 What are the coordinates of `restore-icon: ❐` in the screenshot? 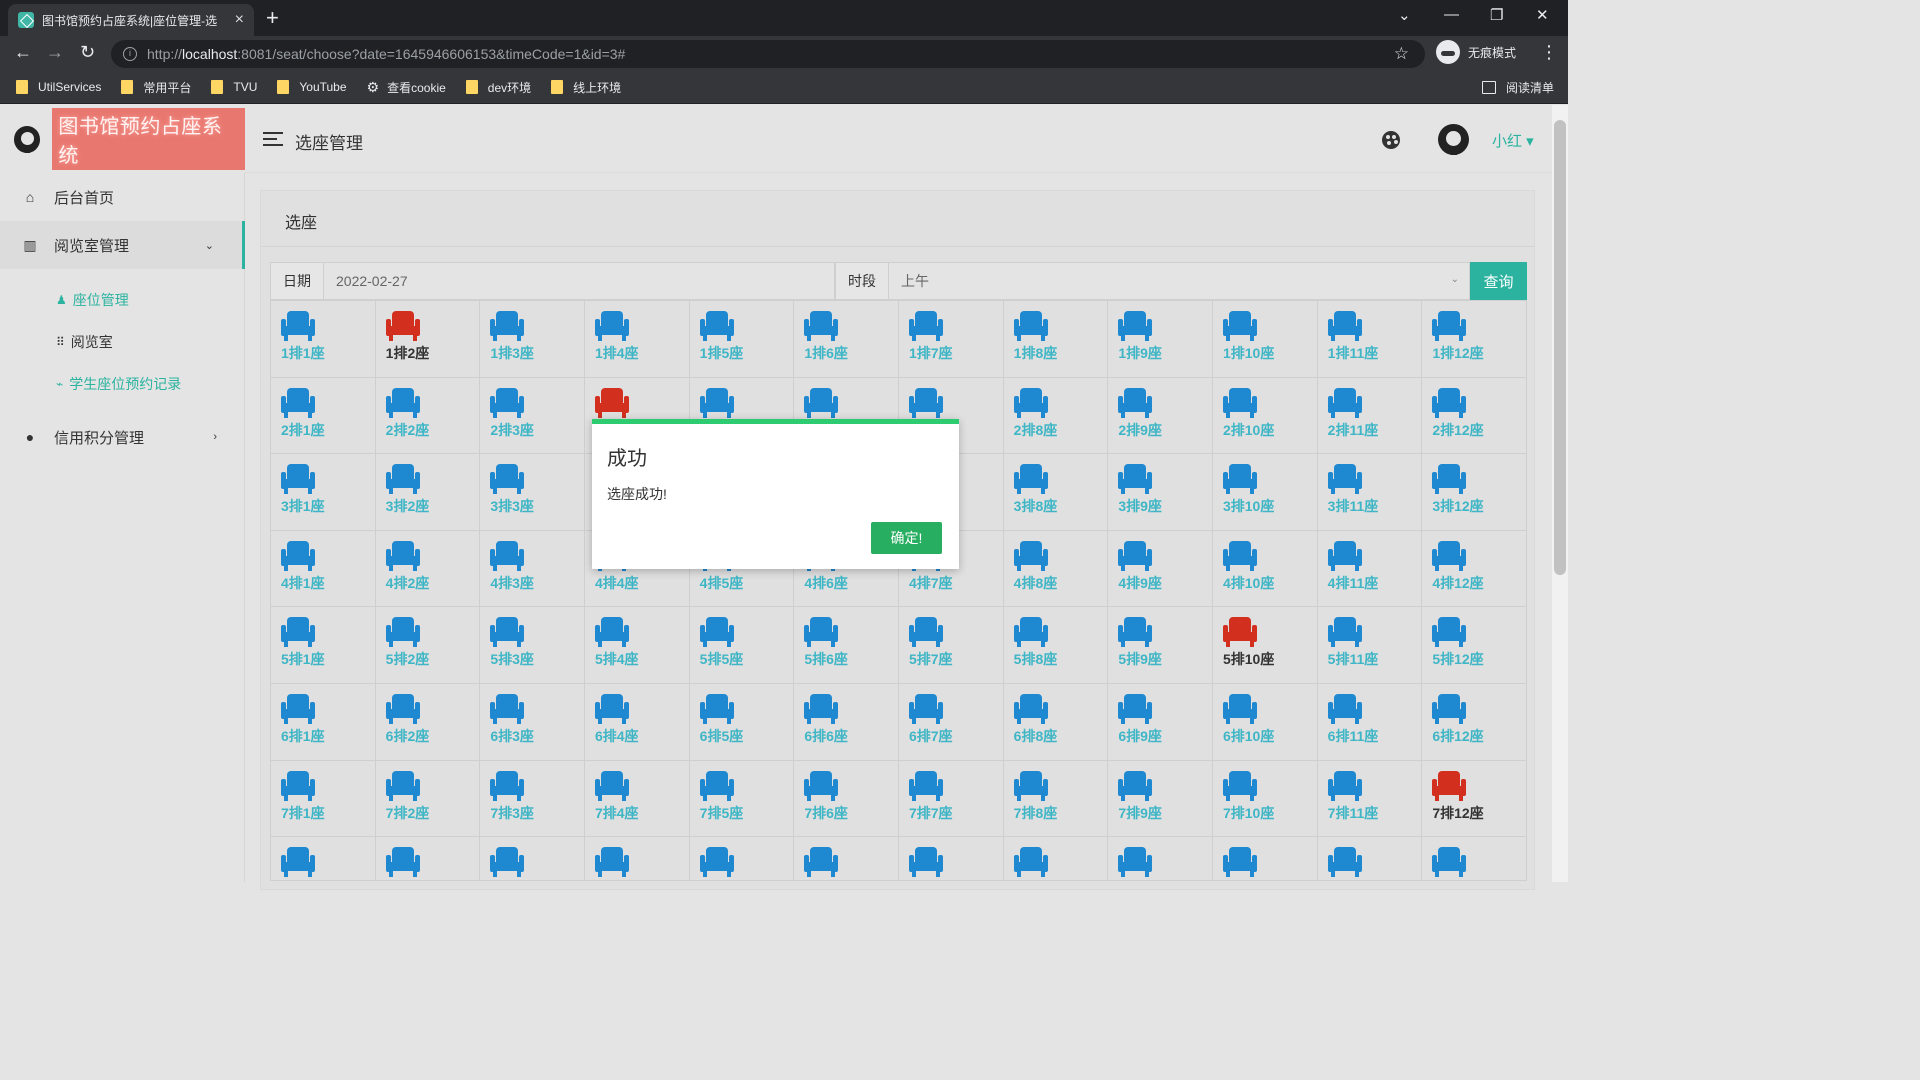 It's located at (1496, 15).